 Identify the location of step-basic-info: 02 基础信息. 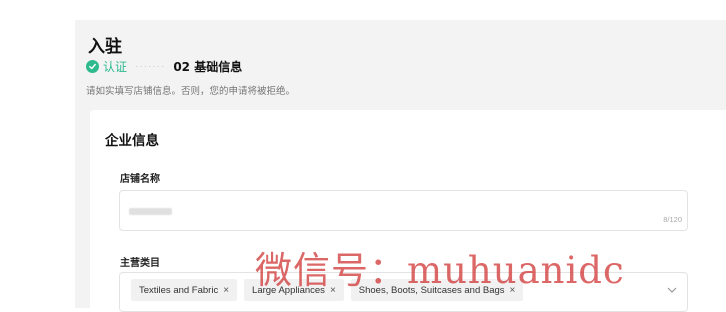
(208, 66).